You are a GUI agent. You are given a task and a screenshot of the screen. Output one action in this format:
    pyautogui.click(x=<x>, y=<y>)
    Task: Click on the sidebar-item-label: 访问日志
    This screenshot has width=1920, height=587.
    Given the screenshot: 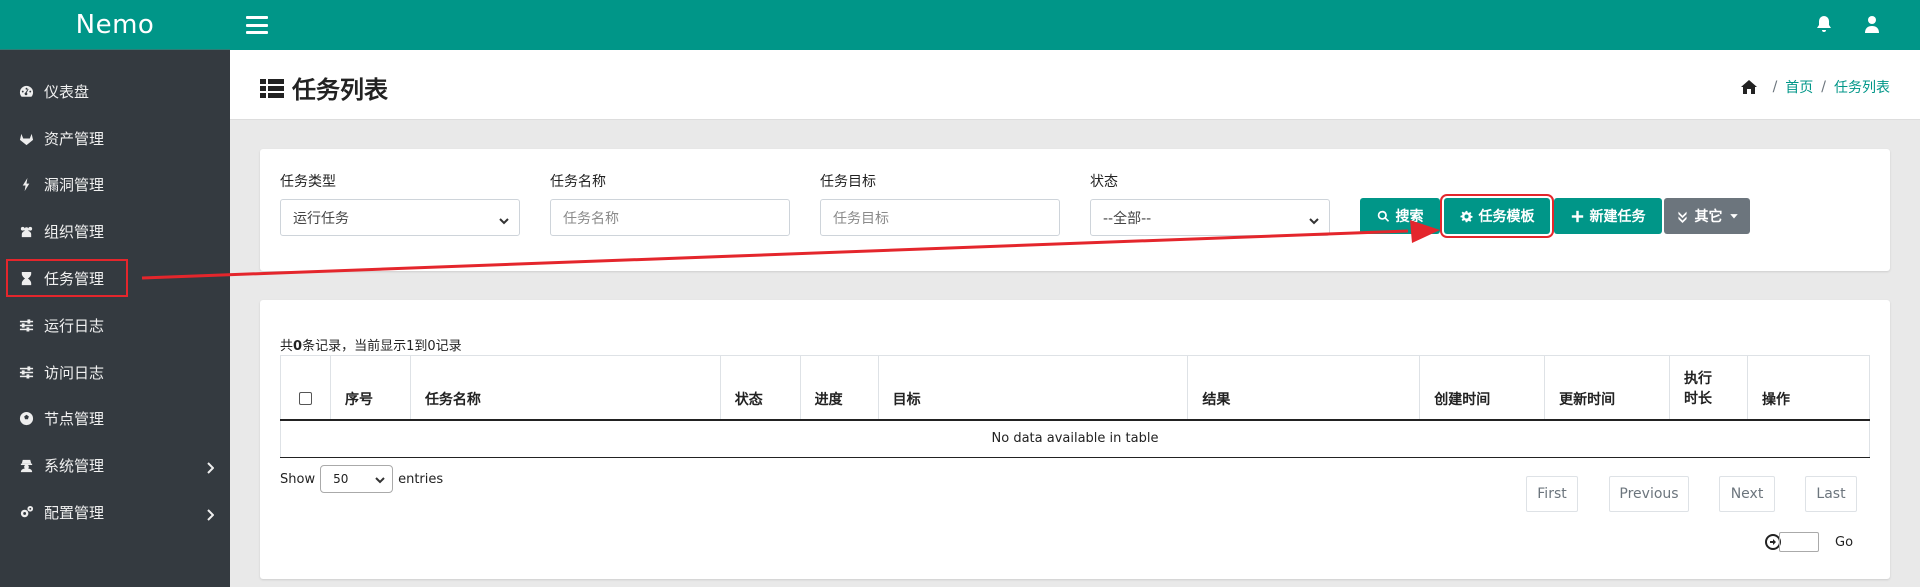 What is the action you would take?
    pyautogui.click(x=74, y=372)
    